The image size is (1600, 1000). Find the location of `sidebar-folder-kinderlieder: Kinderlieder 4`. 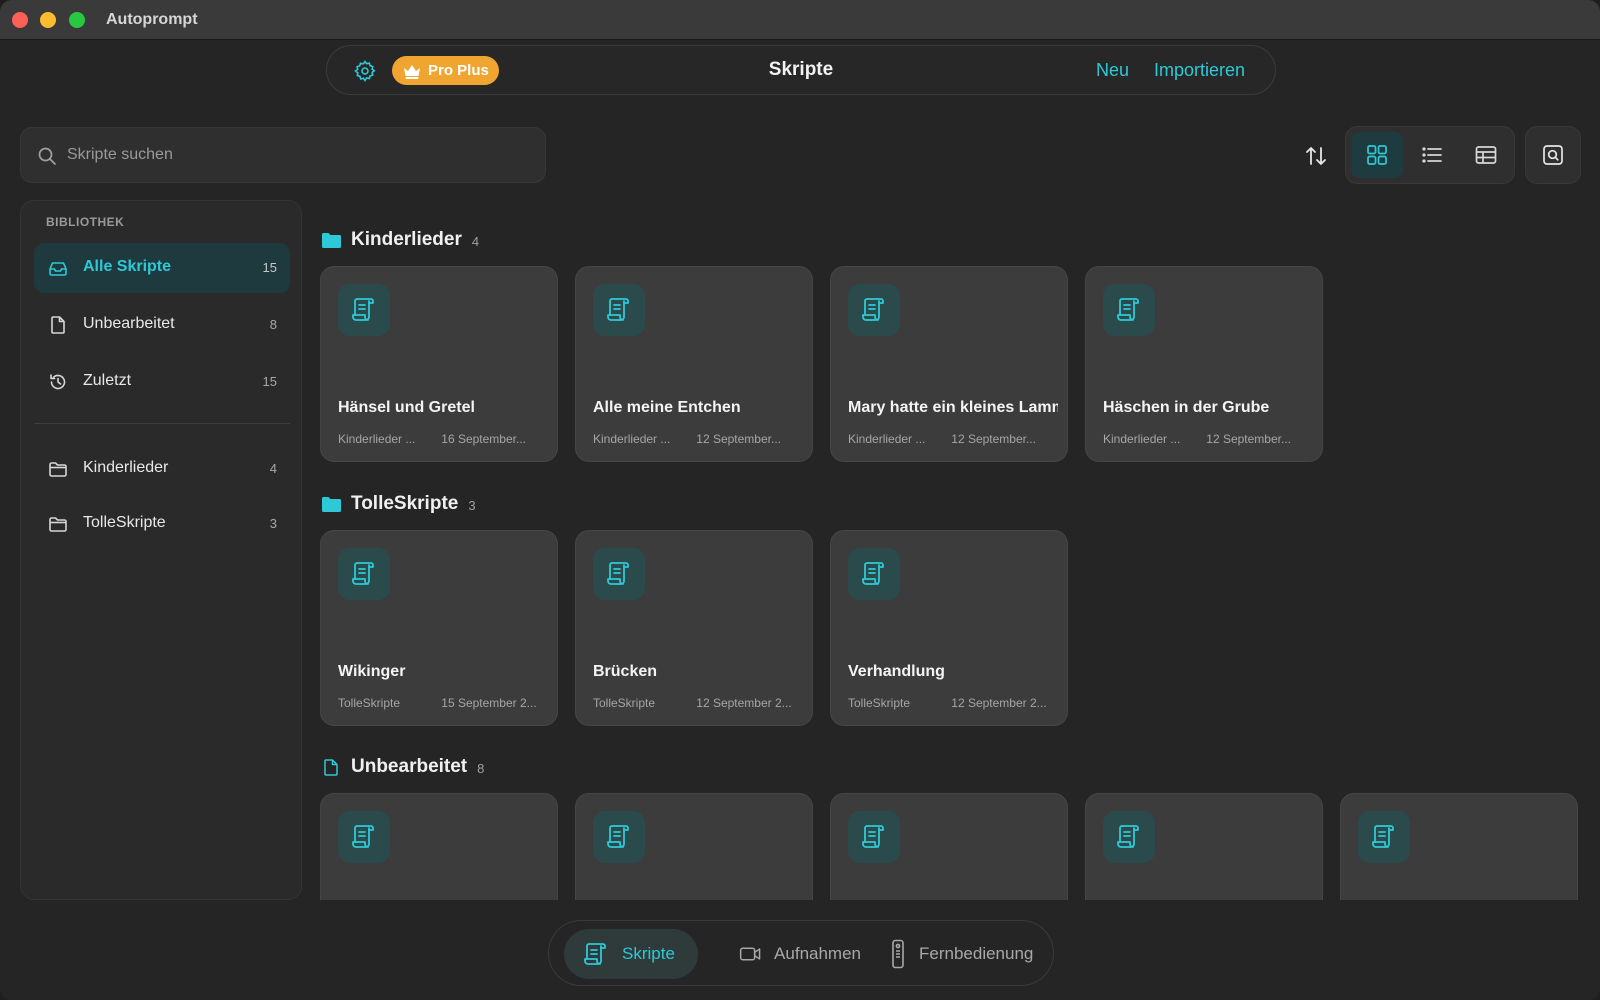

sidebar-folder-kinderlieder: Kinderlieder 4 is located at coordinates (162, 469).